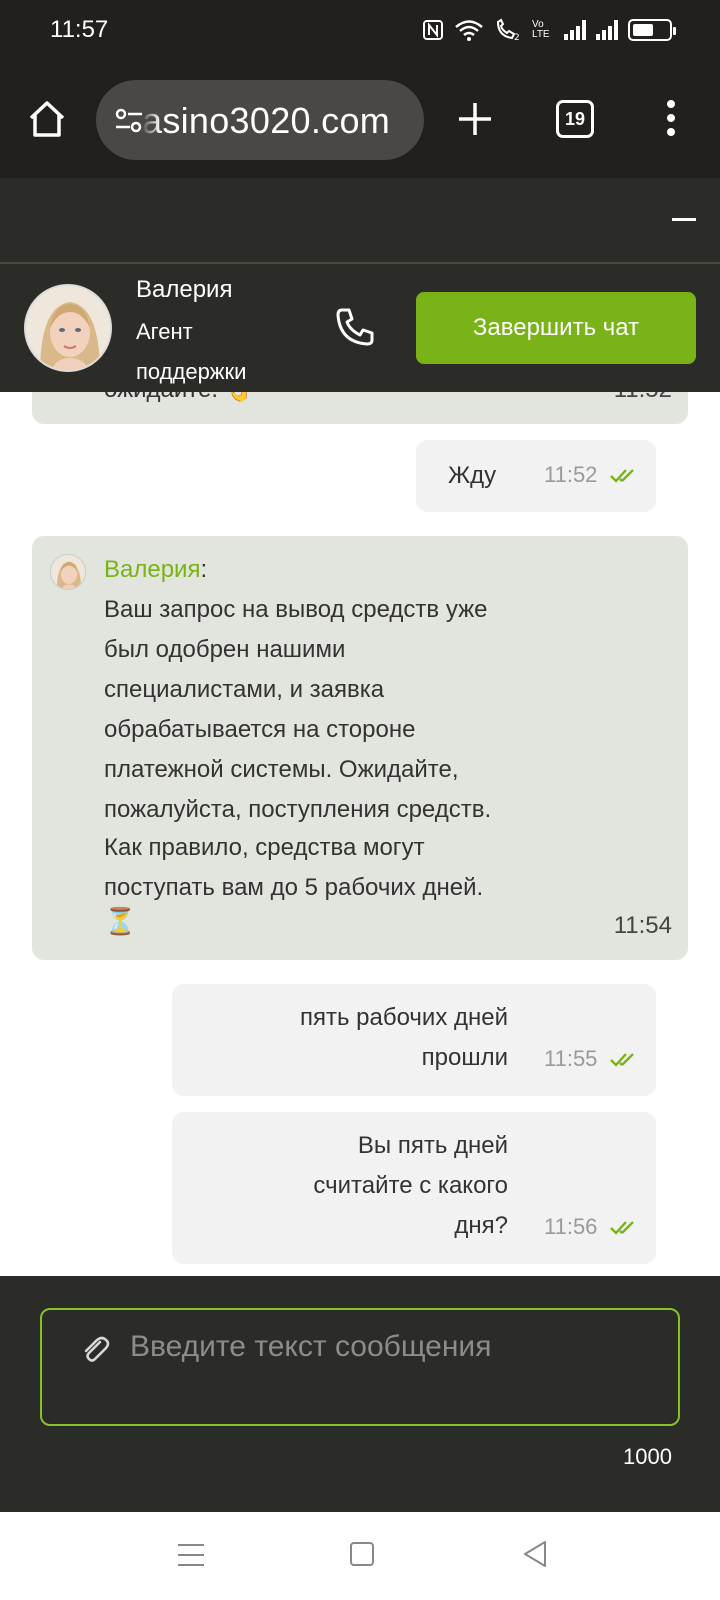  Describe the element at coordinates (403, 1017) in the screenshot. I see `message-line: пять рабочих дней` at that location.